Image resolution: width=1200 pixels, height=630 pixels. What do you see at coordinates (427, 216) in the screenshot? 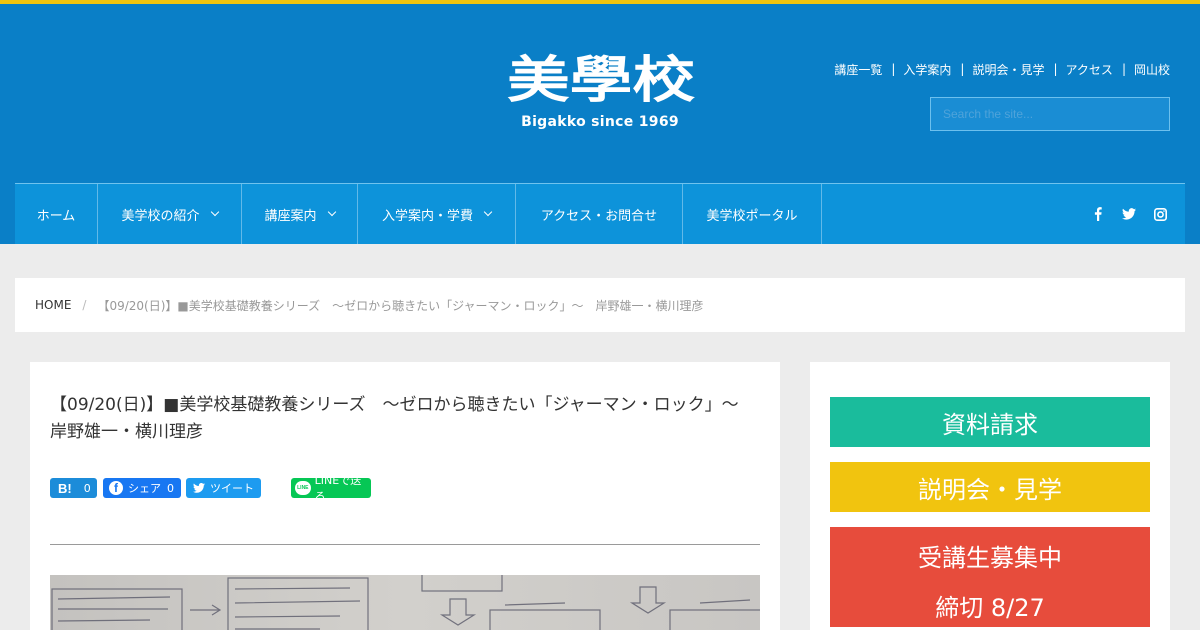
I see `nav-item-label: 入学案内・学費` at bounding box center [427, 216].